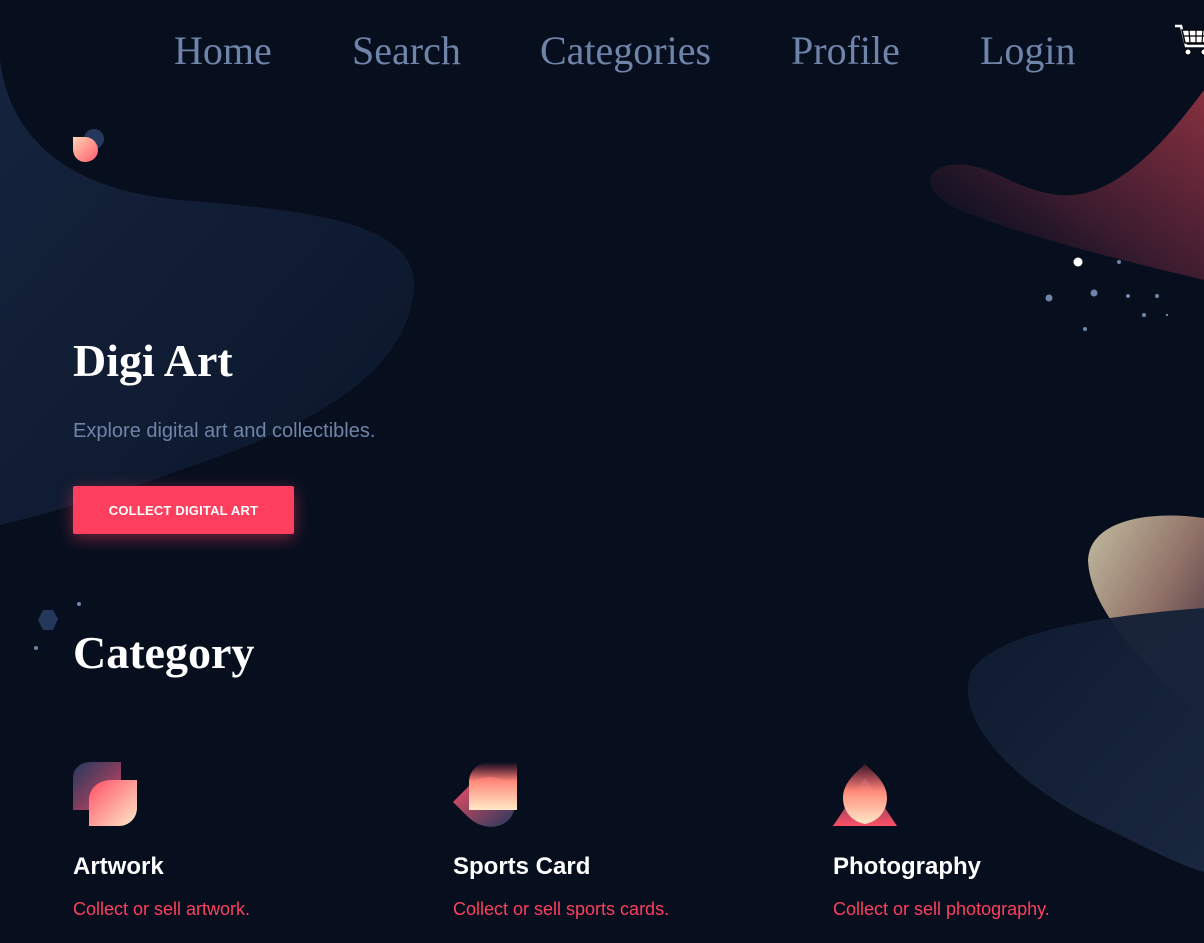 The image size is (1204, 943). What do you see at coordinates (485, 794) in the screenshot?
I see `sports-card-icon` at bounding box center [485, 794].